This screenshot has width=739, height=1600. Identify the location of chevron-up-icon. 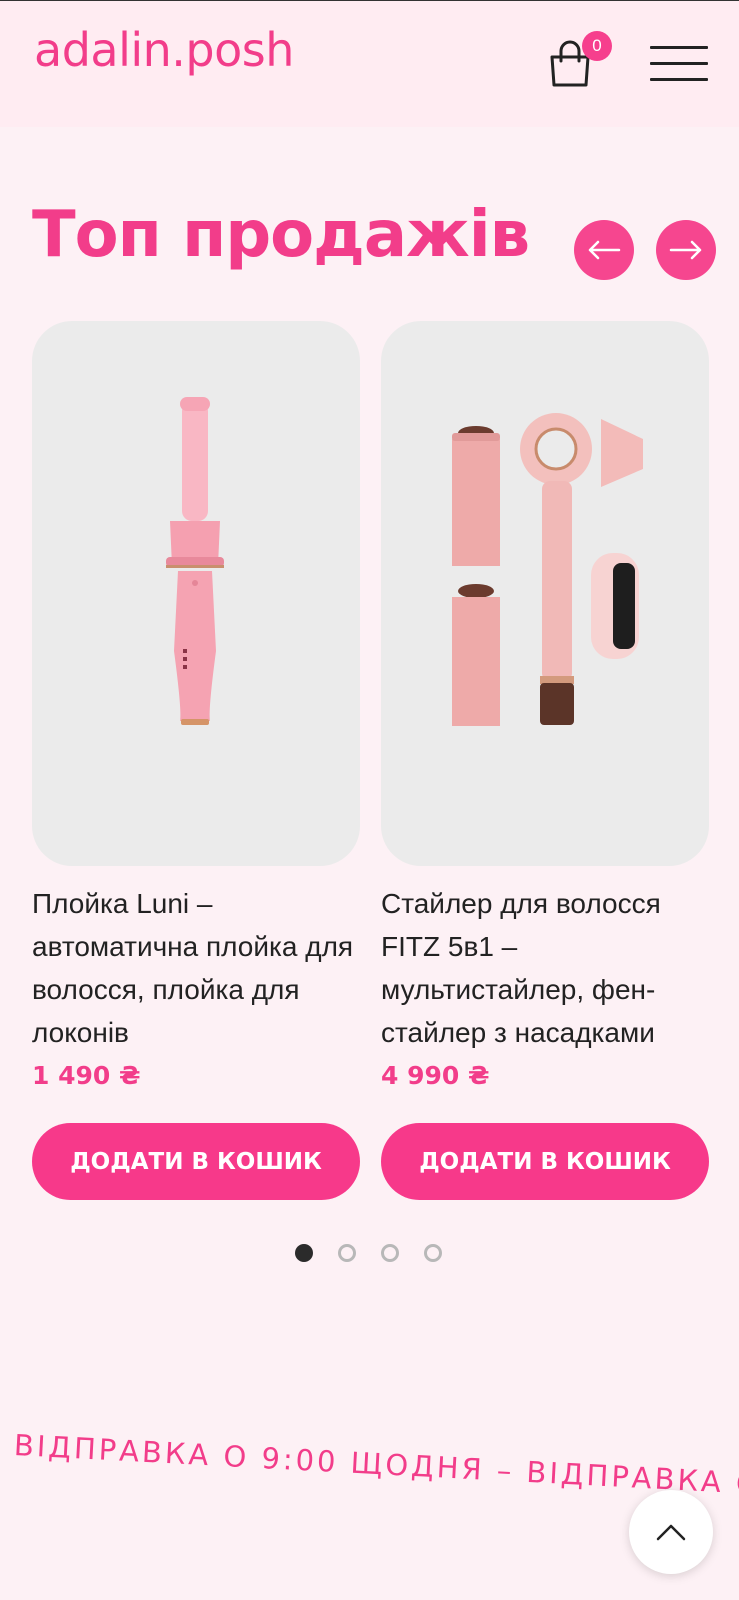
(671, 1532).